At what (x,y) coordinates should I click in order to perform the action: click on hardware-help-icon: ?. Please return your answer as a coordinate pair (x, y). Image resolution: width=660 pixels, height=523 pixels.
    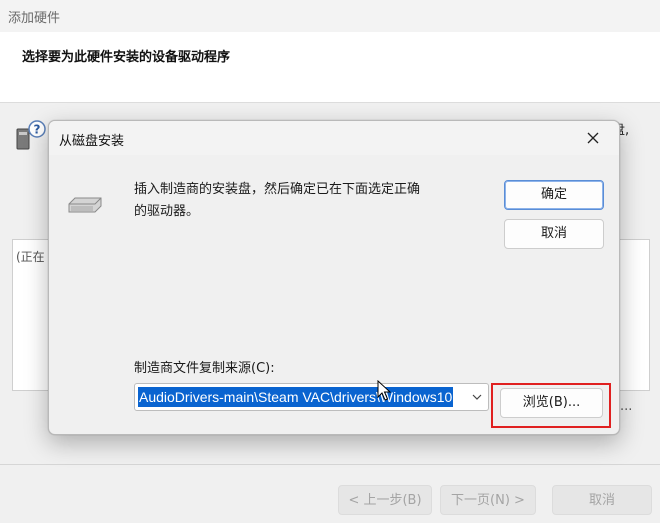
    Looking at the image, I should click on (31, 136).